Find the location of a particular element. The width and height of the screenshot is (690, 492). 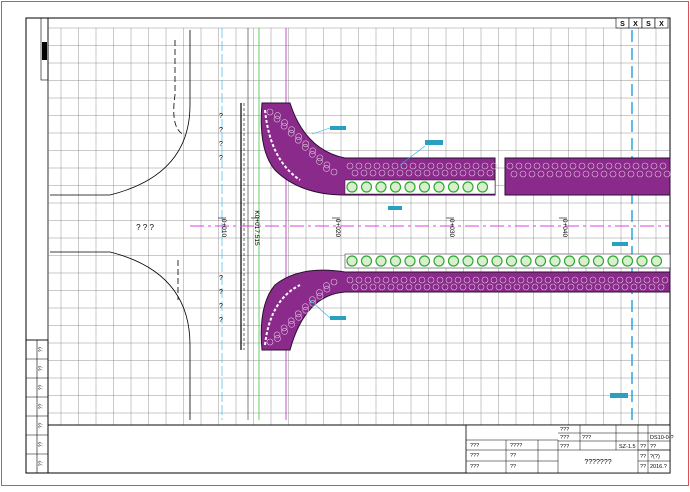

title-block-cell: 2016.? is located at coordinates (658, 467).